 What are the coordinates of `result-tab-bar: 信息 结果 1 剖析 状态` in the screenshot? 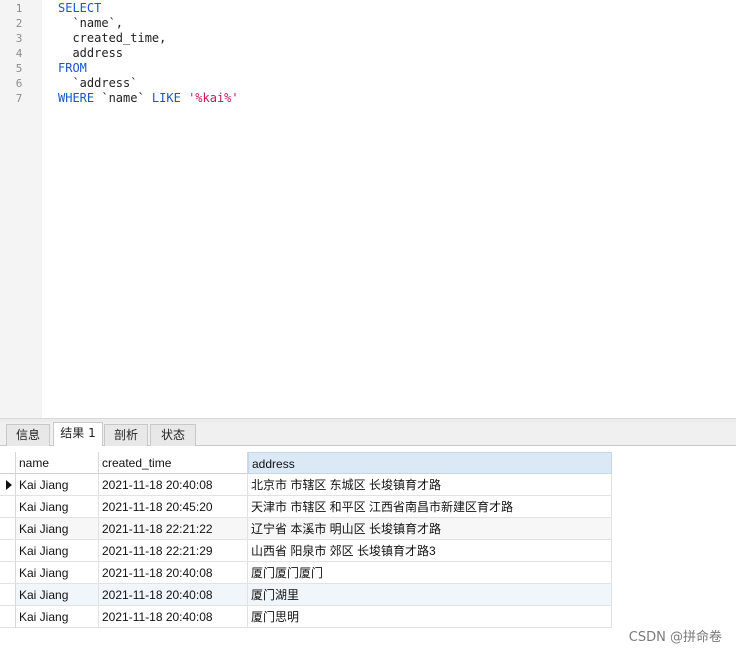 It's located at (368, 434).